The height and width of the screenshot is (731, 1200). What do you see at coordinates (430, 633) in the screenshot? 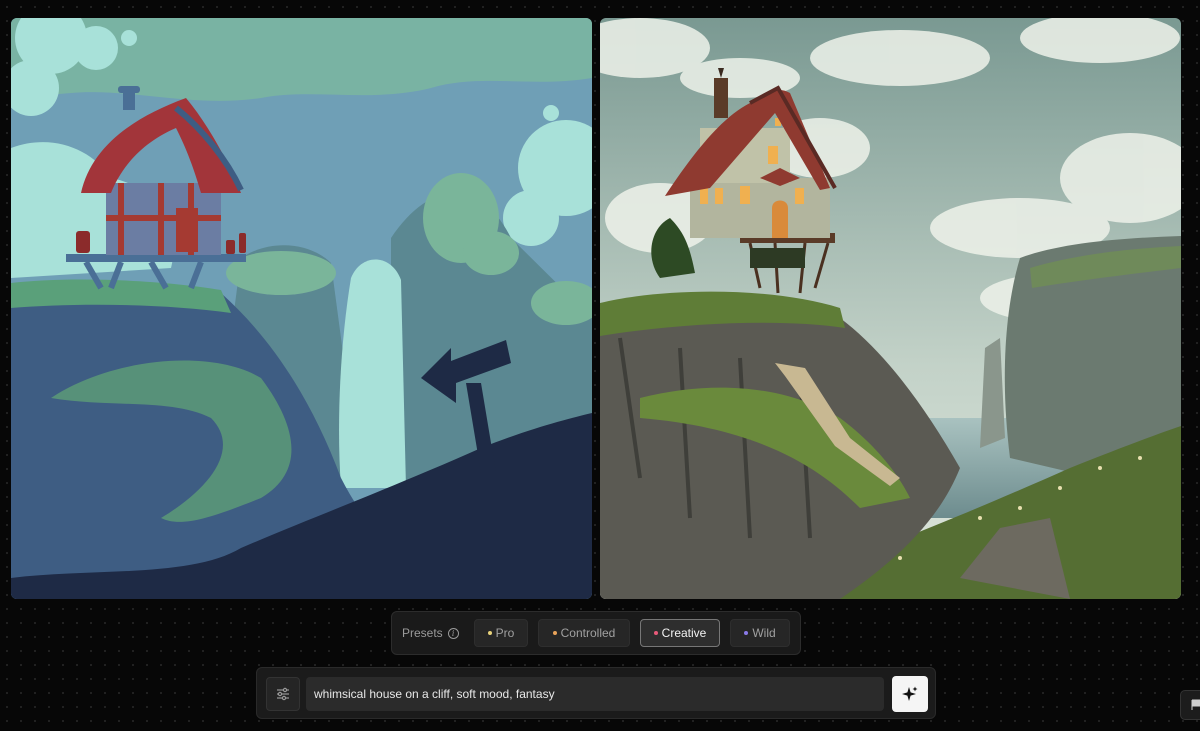
I see `presets-label: Presets i` at bounding box center [430, 633].